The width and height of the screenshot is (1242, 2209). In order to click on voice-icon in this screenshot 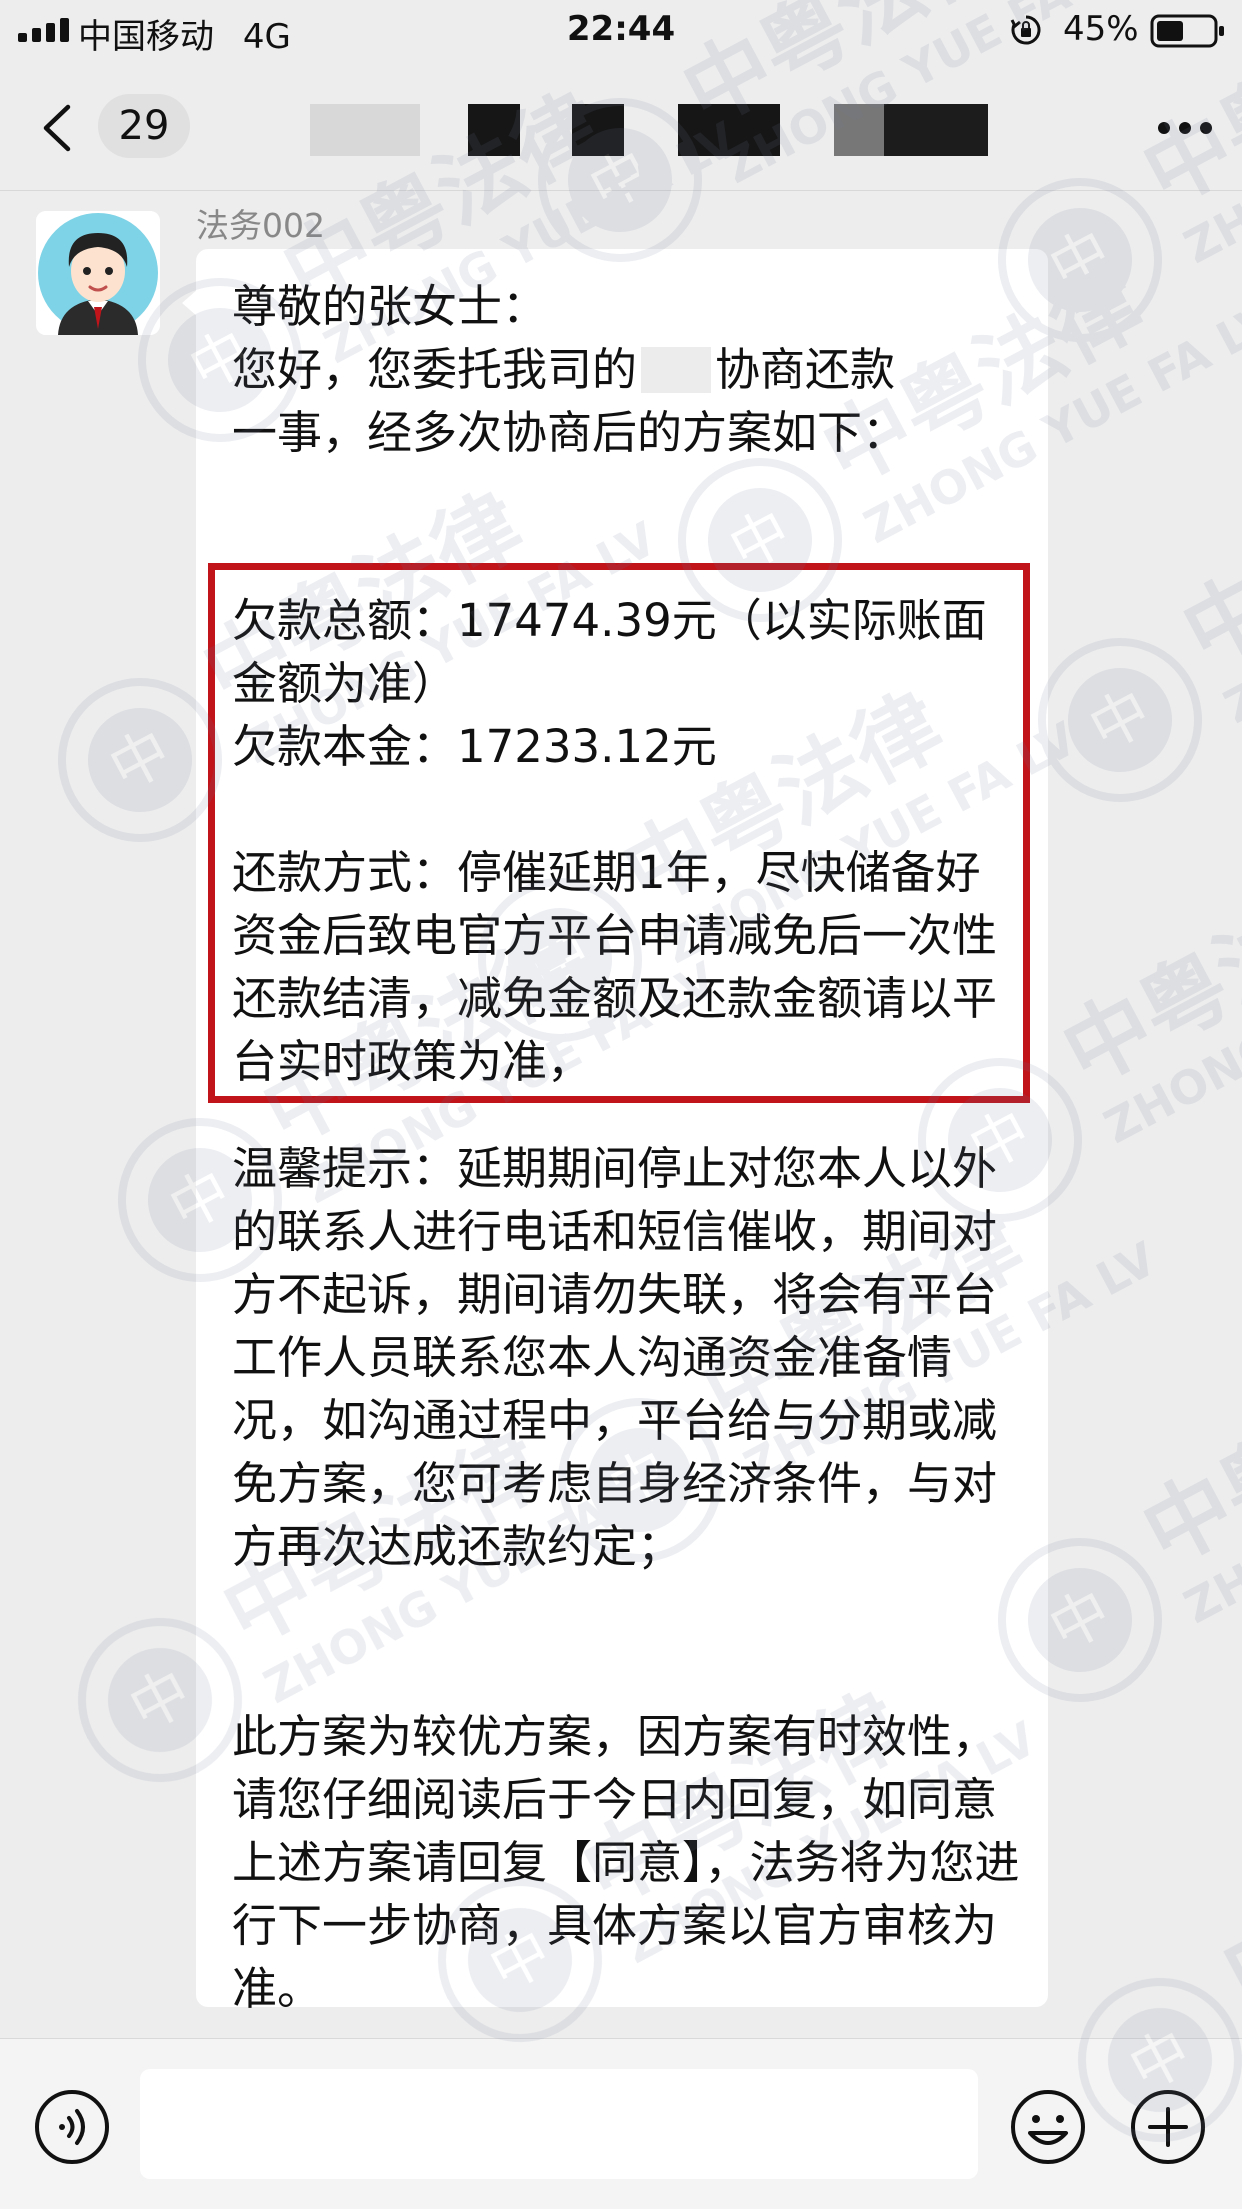, I will do `click(72, 2127)`.